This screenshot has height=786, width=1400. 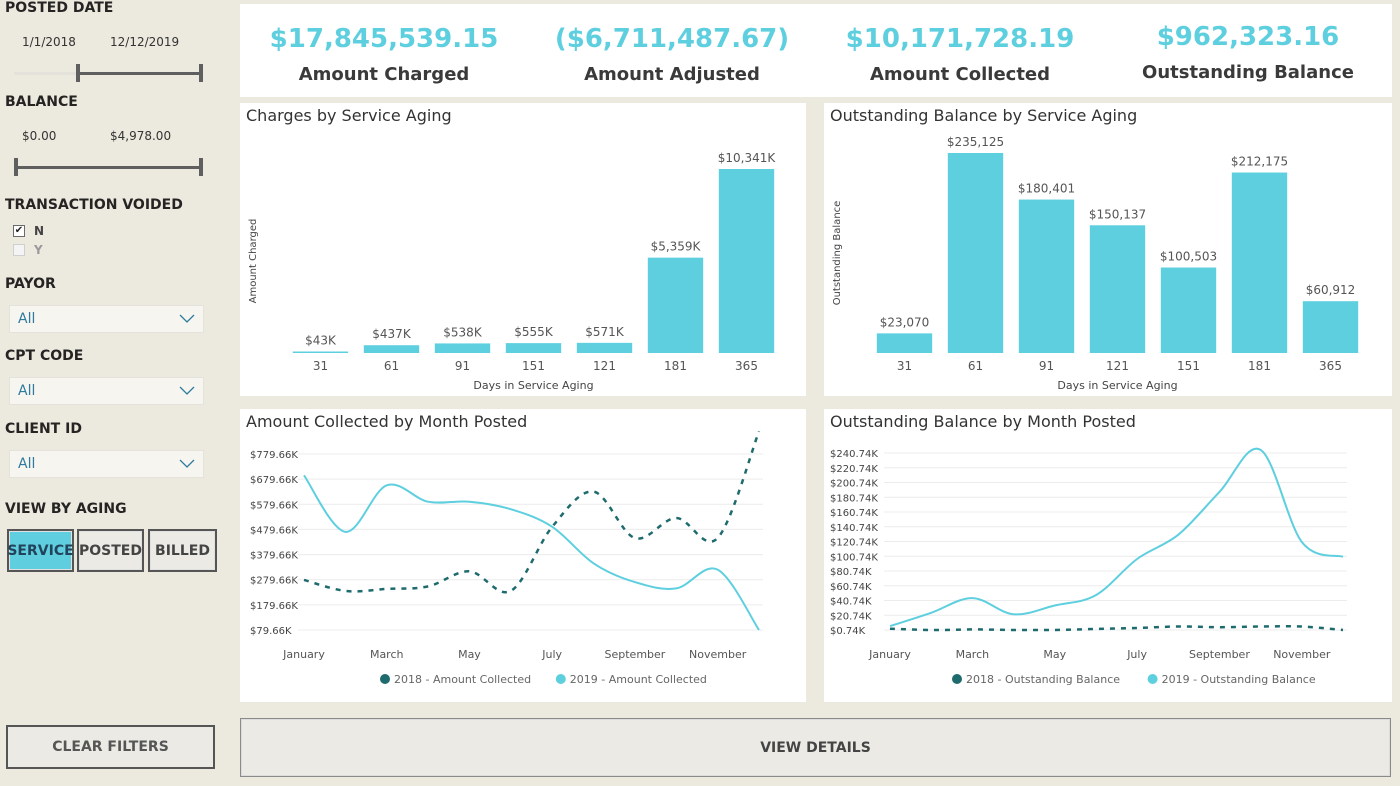 I want to click on bar-data-label: $5,359K, so click(x=676, y=247).